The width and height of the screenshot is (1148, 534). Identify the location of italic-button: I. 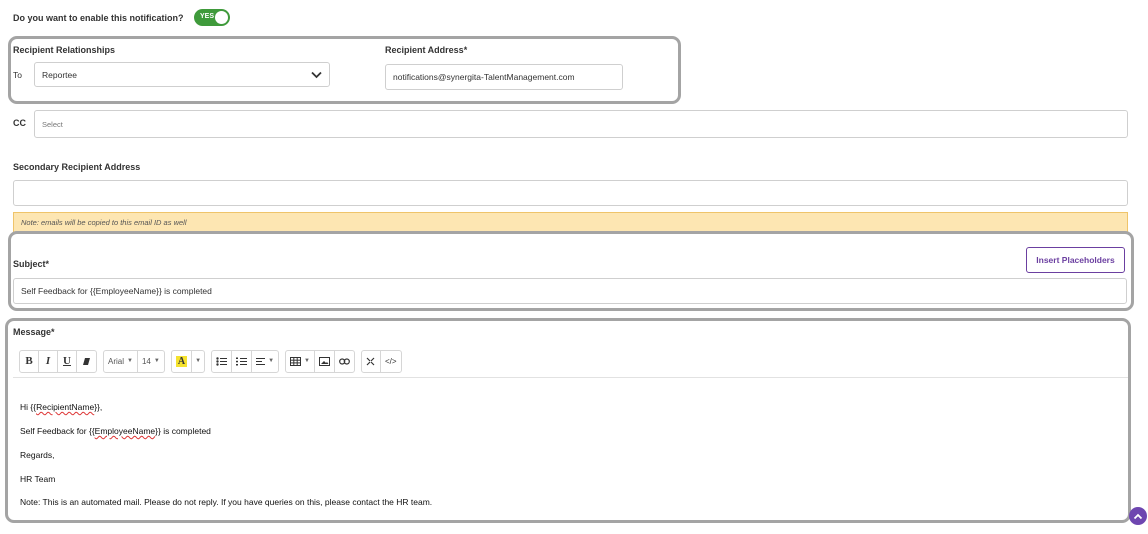
(48, 361).